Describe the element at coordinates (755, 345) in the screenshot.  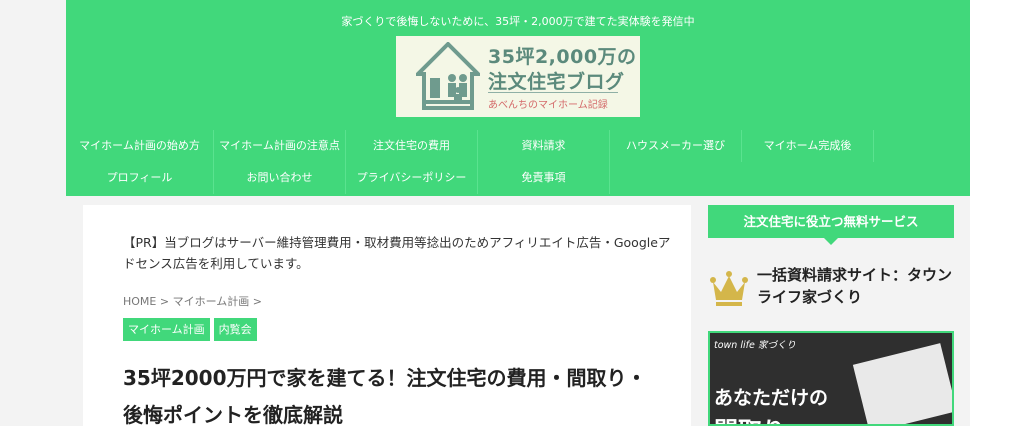
I see `banner-brand: town life 家づくり` at that location.